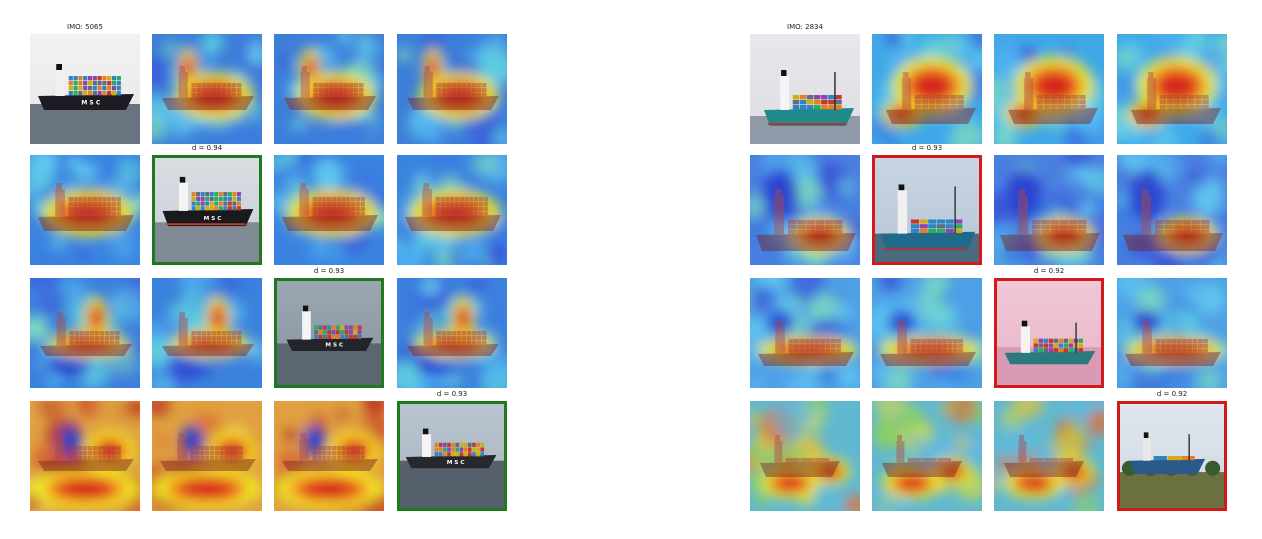 This screenshot has width=1262, height=539. What do you see at coordinates (85, 27) in the screenshot?
I see `query-label: IMO: 5065` at bounding box center [85, 27].